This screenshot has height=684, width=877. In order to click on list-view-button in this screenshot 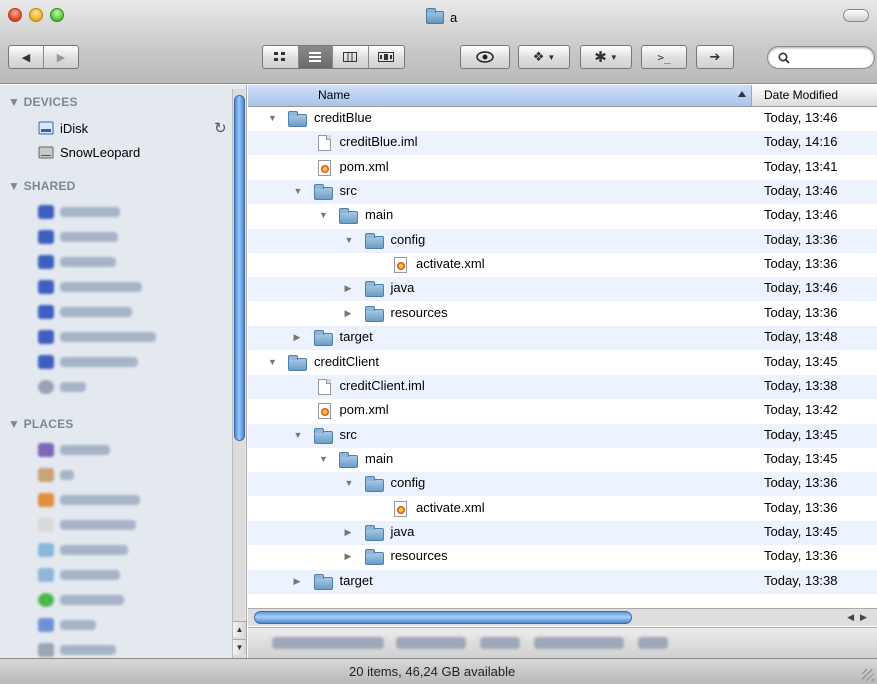, I will do `click(316, 57)`.